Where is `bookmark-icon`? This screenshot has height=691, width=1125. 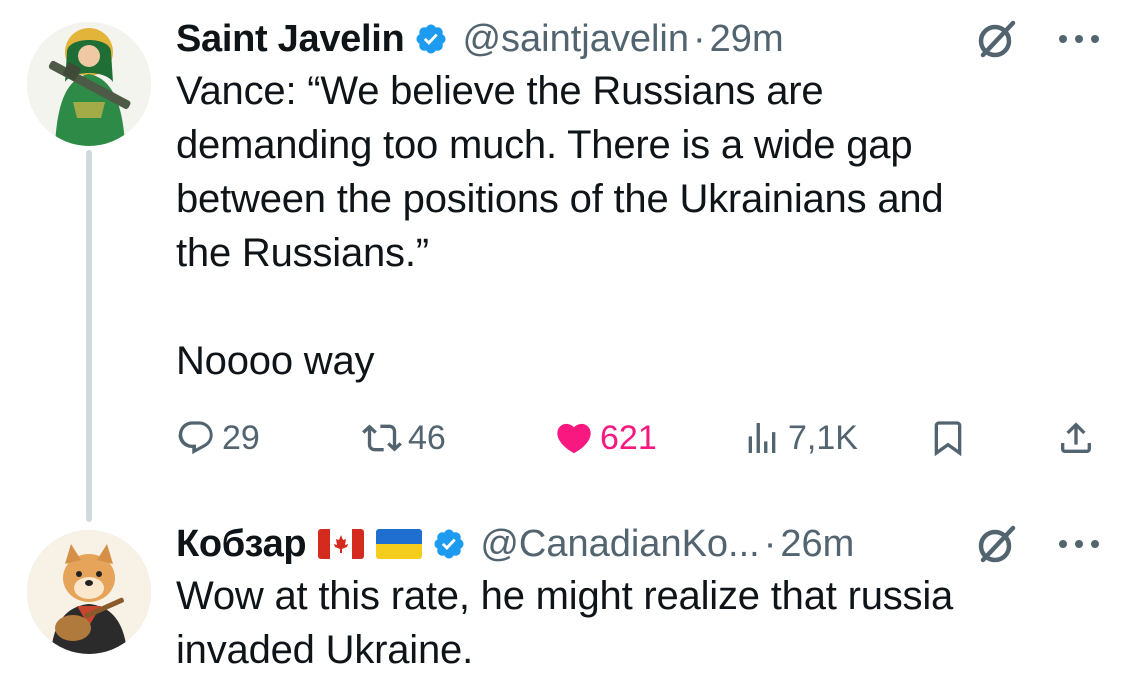
bookmark-icon is located at coordinates (948, 438).